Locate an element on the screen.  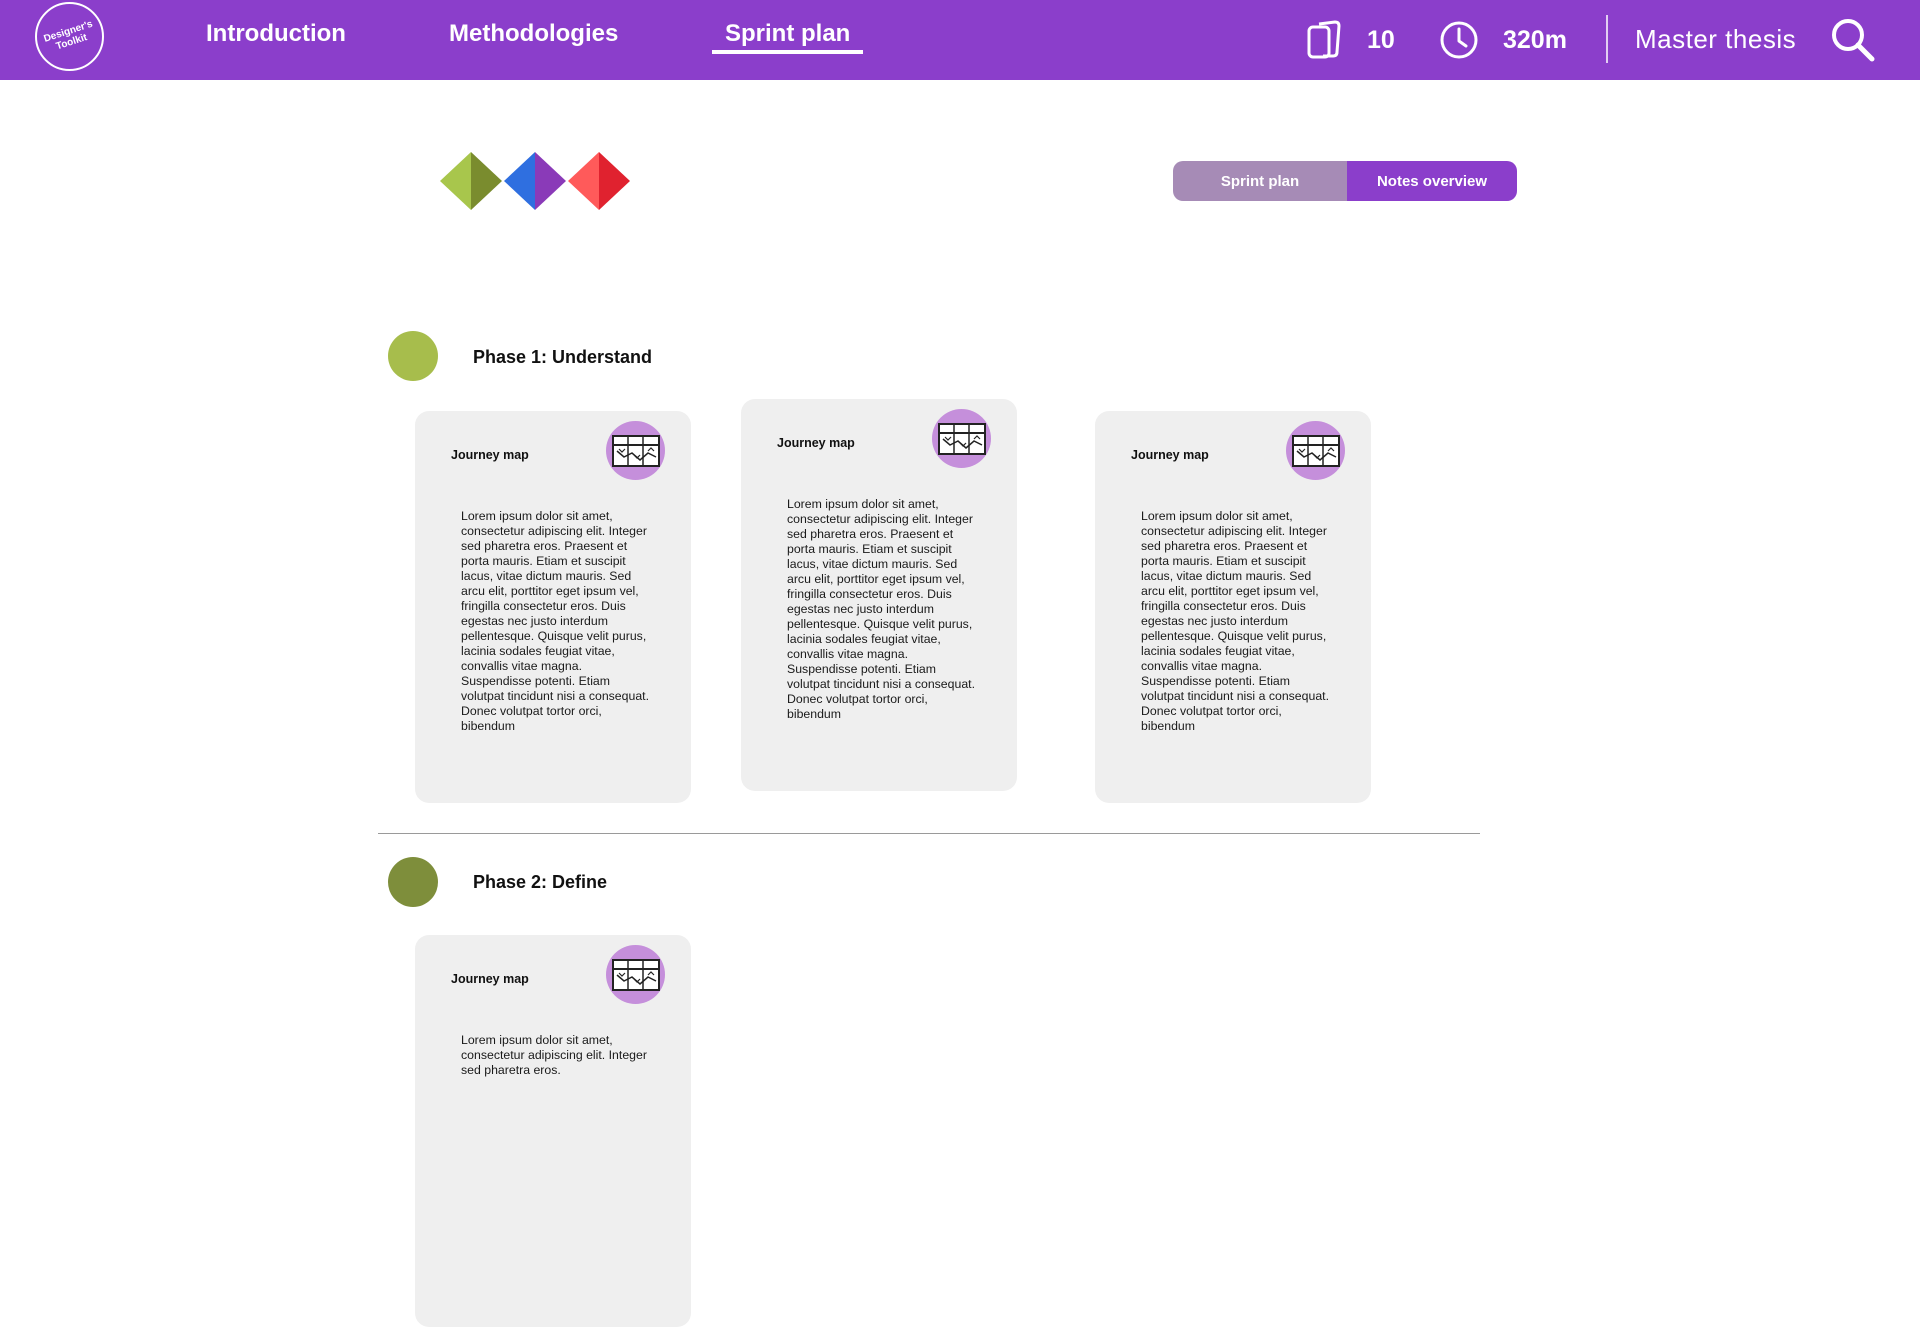
phase-divider is located at coordinates (929, 833).